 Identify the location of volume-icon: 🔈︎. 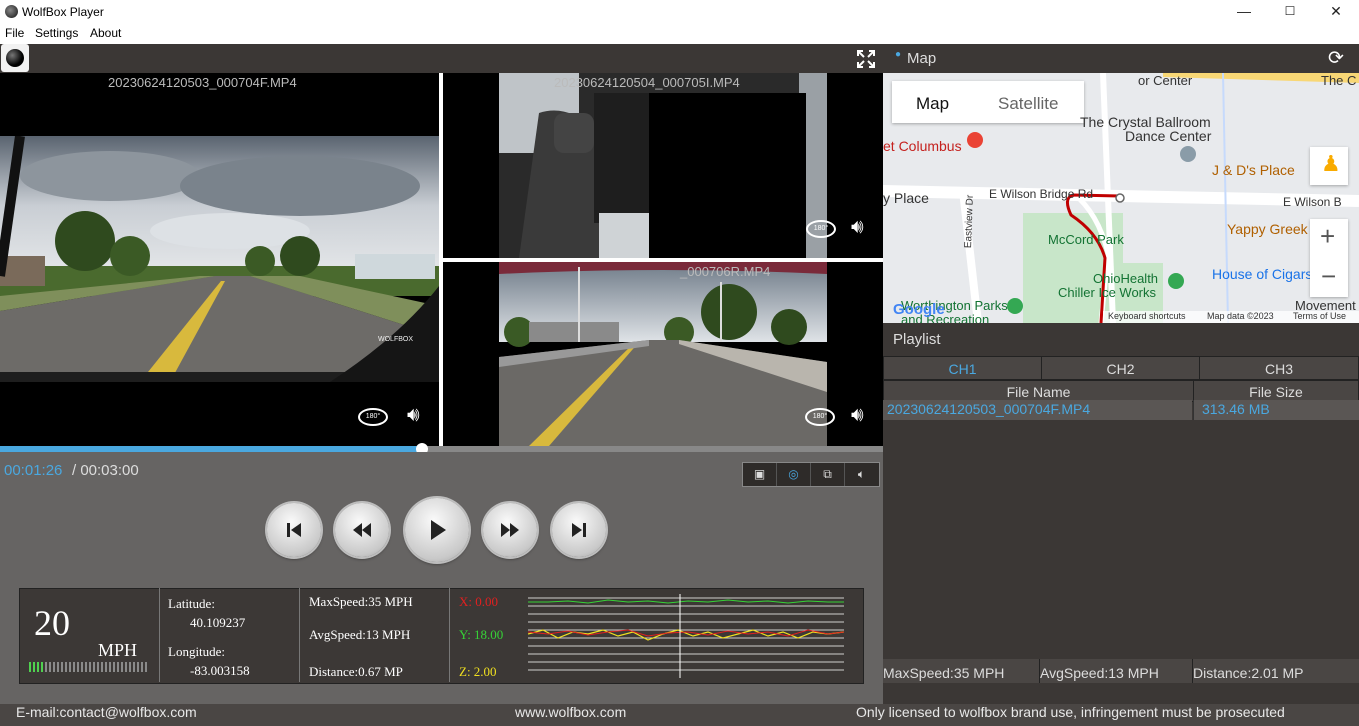
(861, 474).